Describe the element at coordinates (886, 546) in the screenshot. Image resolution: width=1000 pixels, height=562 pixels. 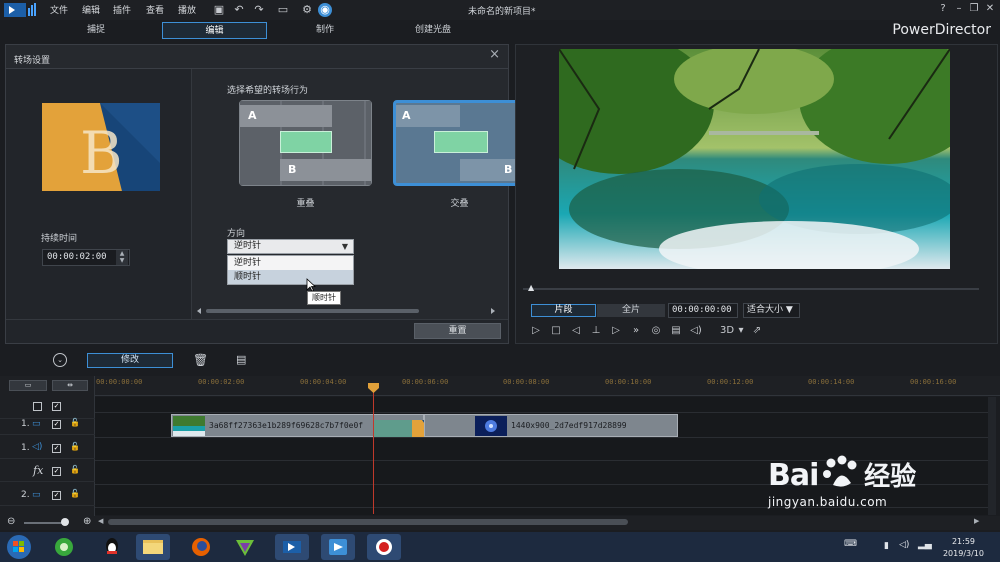
I see `tray-usb-icon: ▮` at that location.